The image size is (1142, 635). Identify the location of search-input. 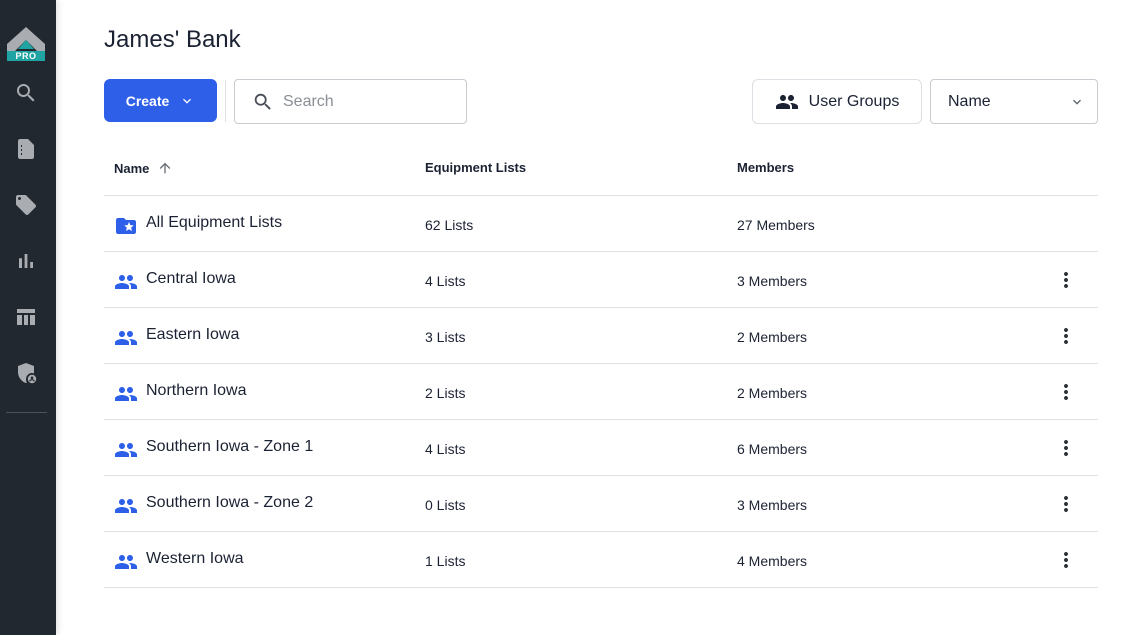
(370, 102).